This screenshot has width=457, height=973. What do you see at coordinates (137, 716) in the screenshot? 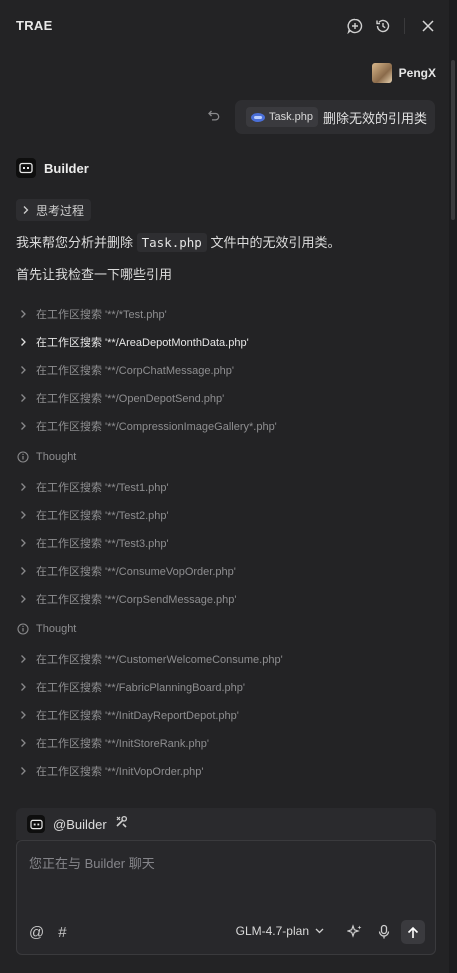
I see `step-label: 在工作区搜索 '**/InitDayReportDepot.php'` at bounding box center [137, 716].